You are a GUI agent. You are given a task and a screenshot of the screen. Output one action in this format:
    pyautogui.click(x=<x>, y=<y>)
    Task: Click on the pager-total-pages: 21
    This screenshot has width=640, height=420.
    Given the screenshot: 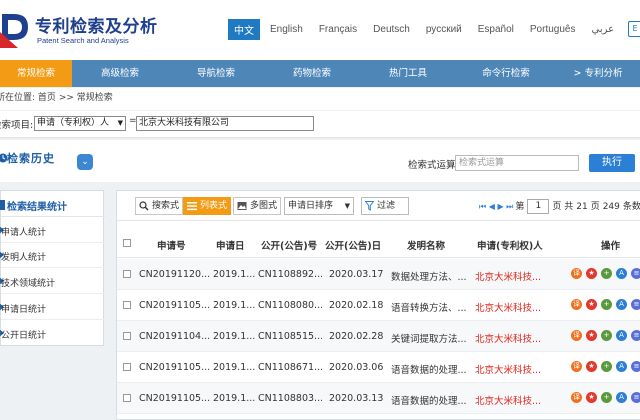 What is the action you would take?
    pyautogui.click(x=582, y=207)
    